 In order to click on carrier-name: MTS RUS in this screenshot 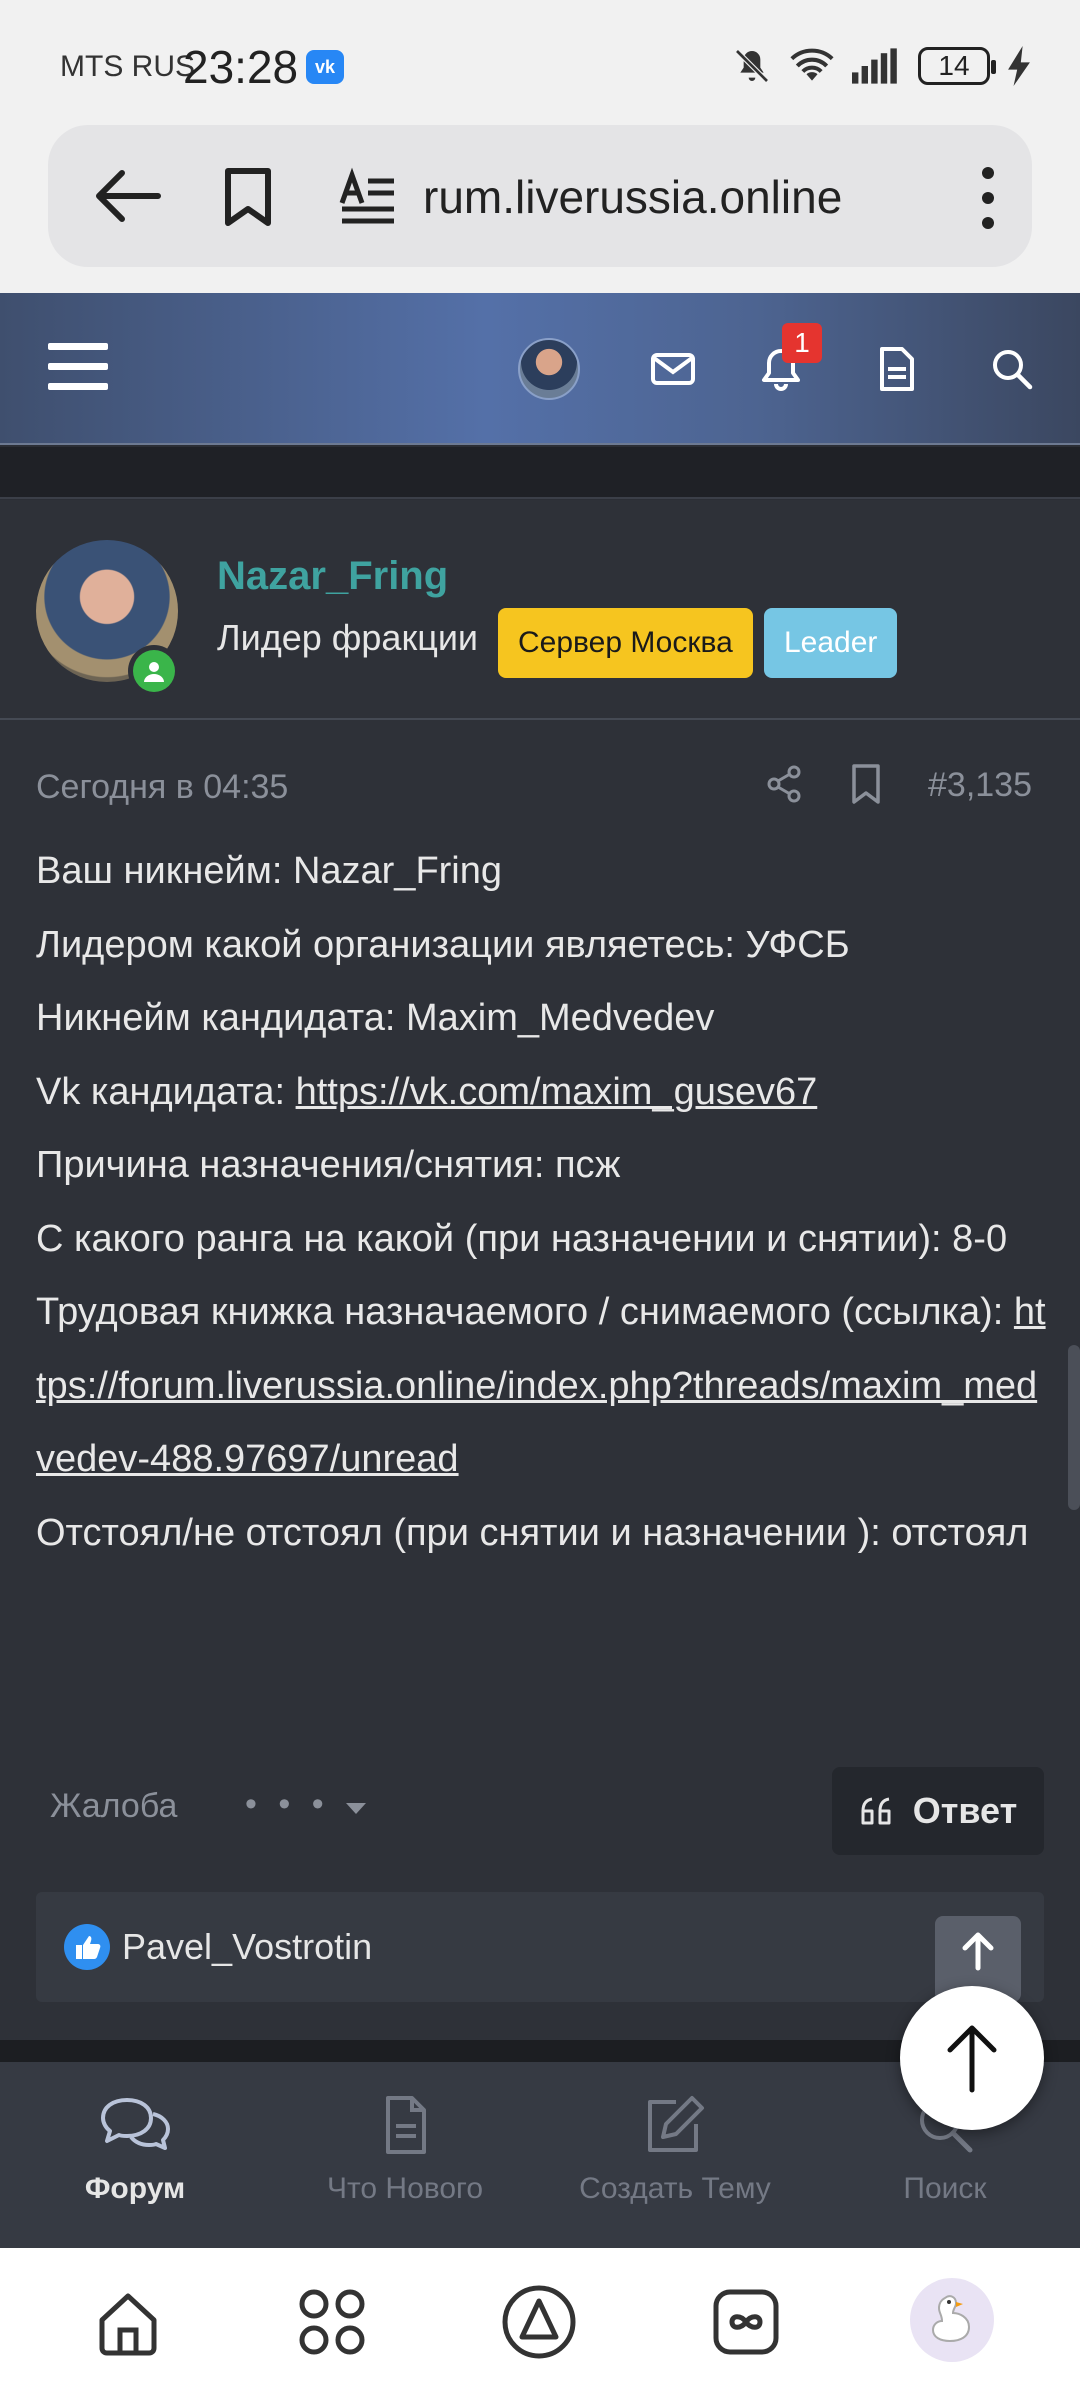, I will do `click(127, 66)`.